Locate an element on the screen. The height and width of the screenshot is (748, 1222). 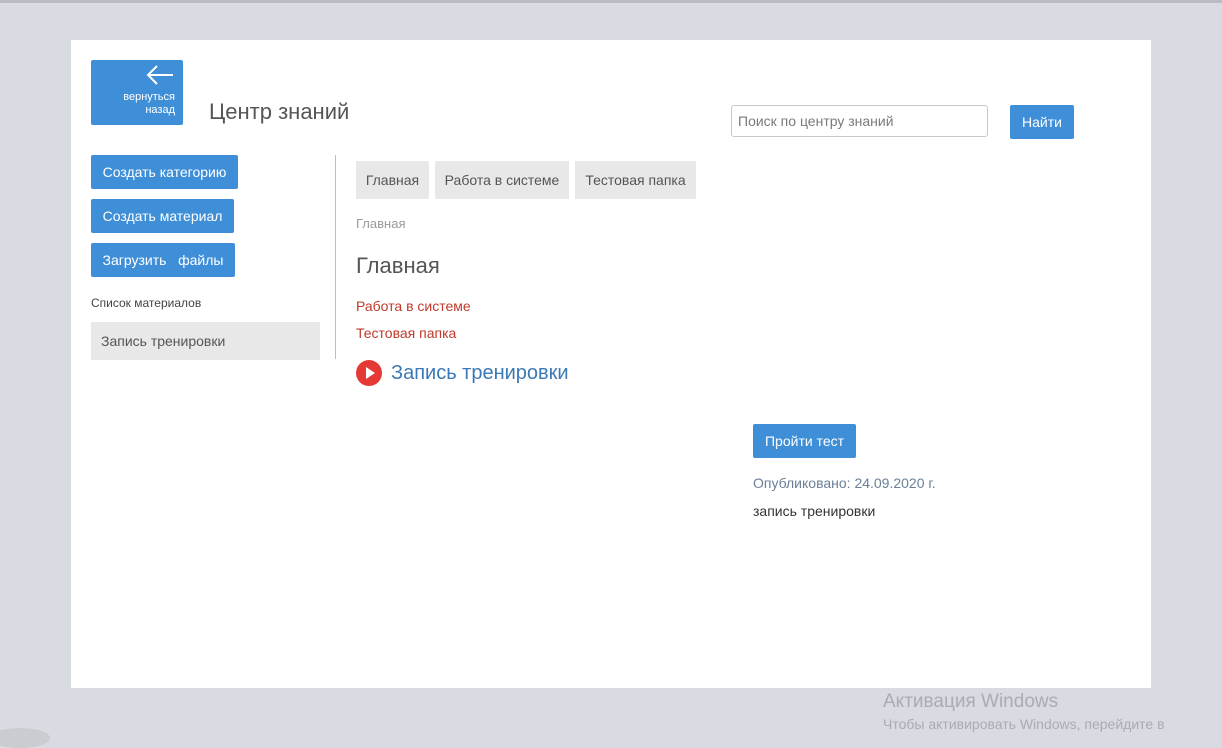
sidebar-item-training-record: Запись тренировки is located at coordinates (205, 341).